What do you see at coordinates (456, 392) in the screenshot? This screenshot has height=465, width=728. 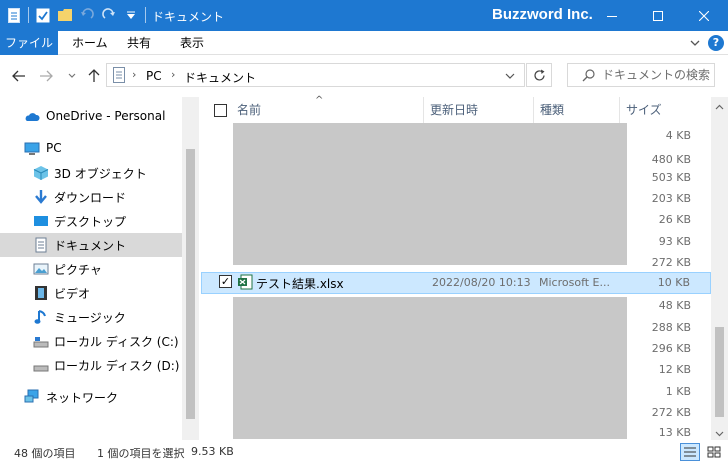 I see `file-row: 1 KB` at bounding box center [456, 392].